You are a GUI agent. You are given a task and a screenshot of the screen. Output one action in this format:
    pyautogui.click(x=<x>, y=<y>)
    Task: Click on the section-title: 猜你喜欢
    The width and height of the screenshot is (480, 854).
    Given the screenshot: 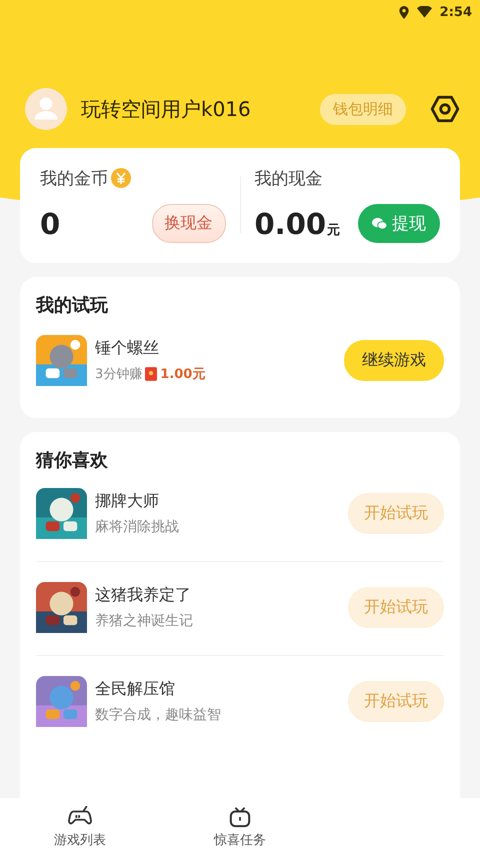 What is the action you would take?
    pyautogui.click(x=72, y=460)
    